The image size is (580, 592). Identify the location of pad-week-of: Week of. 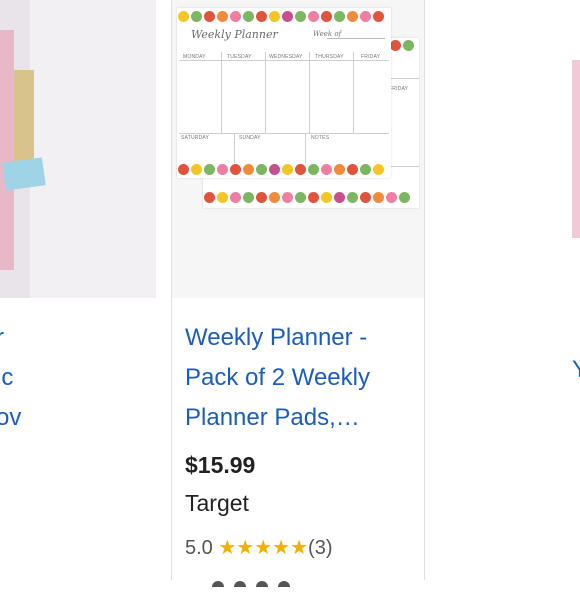
(327, 34).